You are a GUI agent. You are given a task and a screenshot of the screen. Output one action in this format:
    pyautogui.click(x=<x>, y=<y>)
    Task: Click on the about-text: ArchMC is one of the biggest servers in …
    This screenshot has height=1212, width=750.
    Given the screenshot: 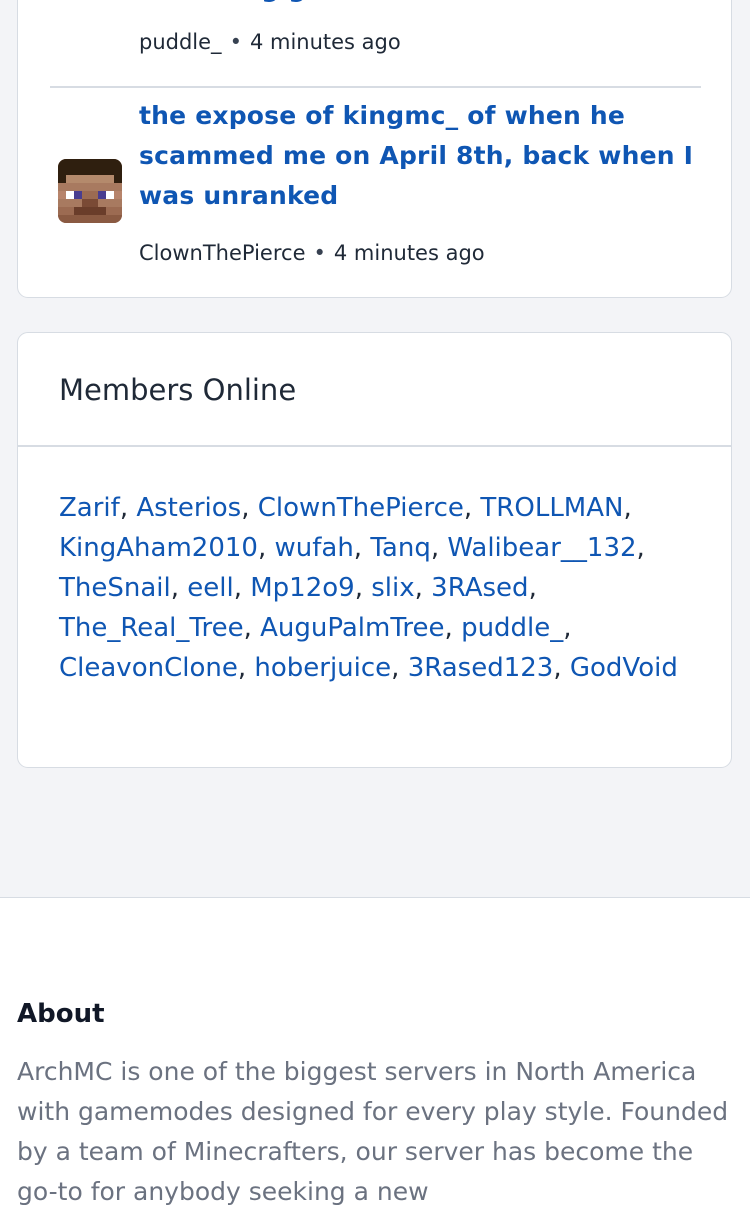 What is the action you would take?
    pyautogui.click(x=373, y=1131)
    